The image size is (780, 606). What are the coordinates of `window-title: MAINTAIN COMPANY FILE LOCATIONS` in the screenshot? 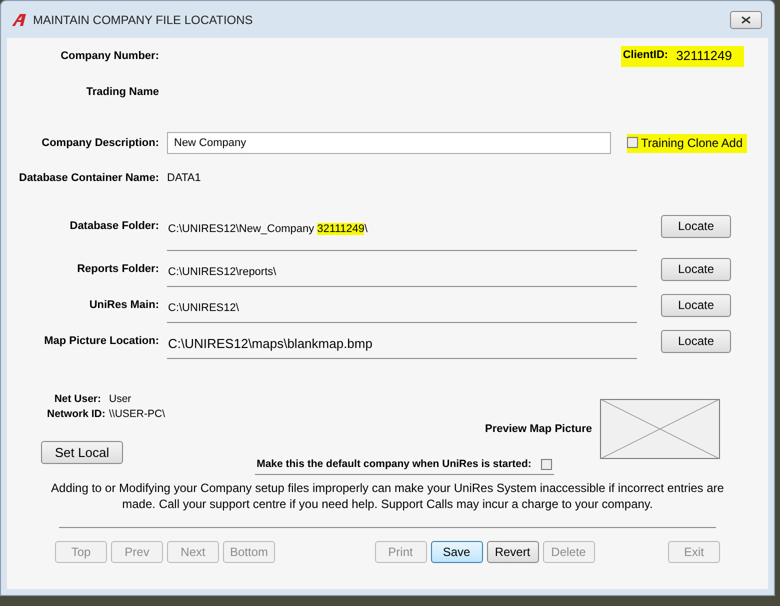 It's located at (143, 19).